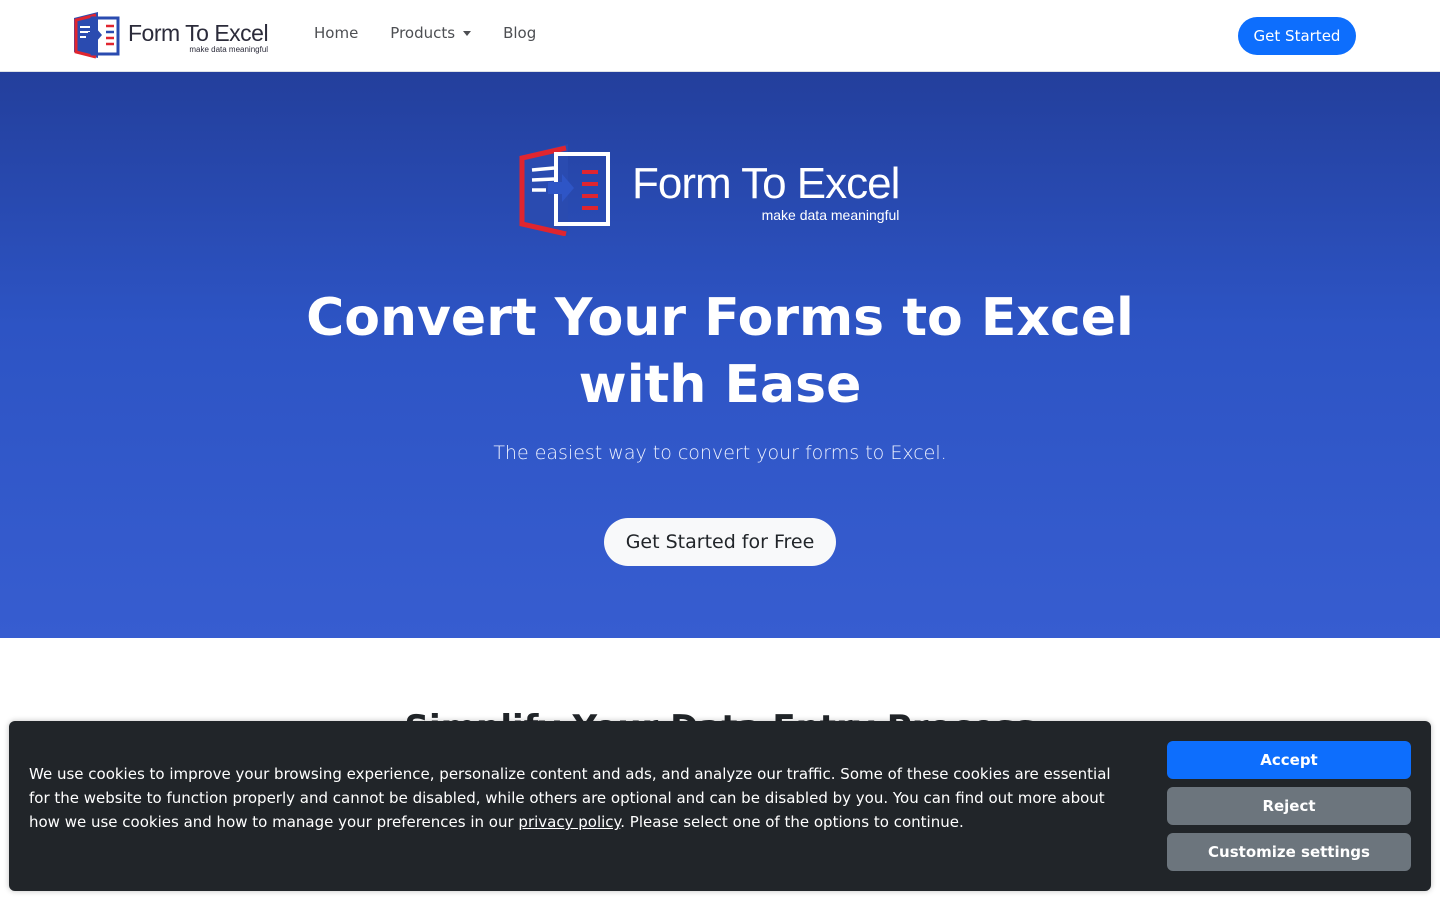 The width and height of the screenshot is (1440, 900). I want to click on nav-link-home: Home, so click(336, 33).